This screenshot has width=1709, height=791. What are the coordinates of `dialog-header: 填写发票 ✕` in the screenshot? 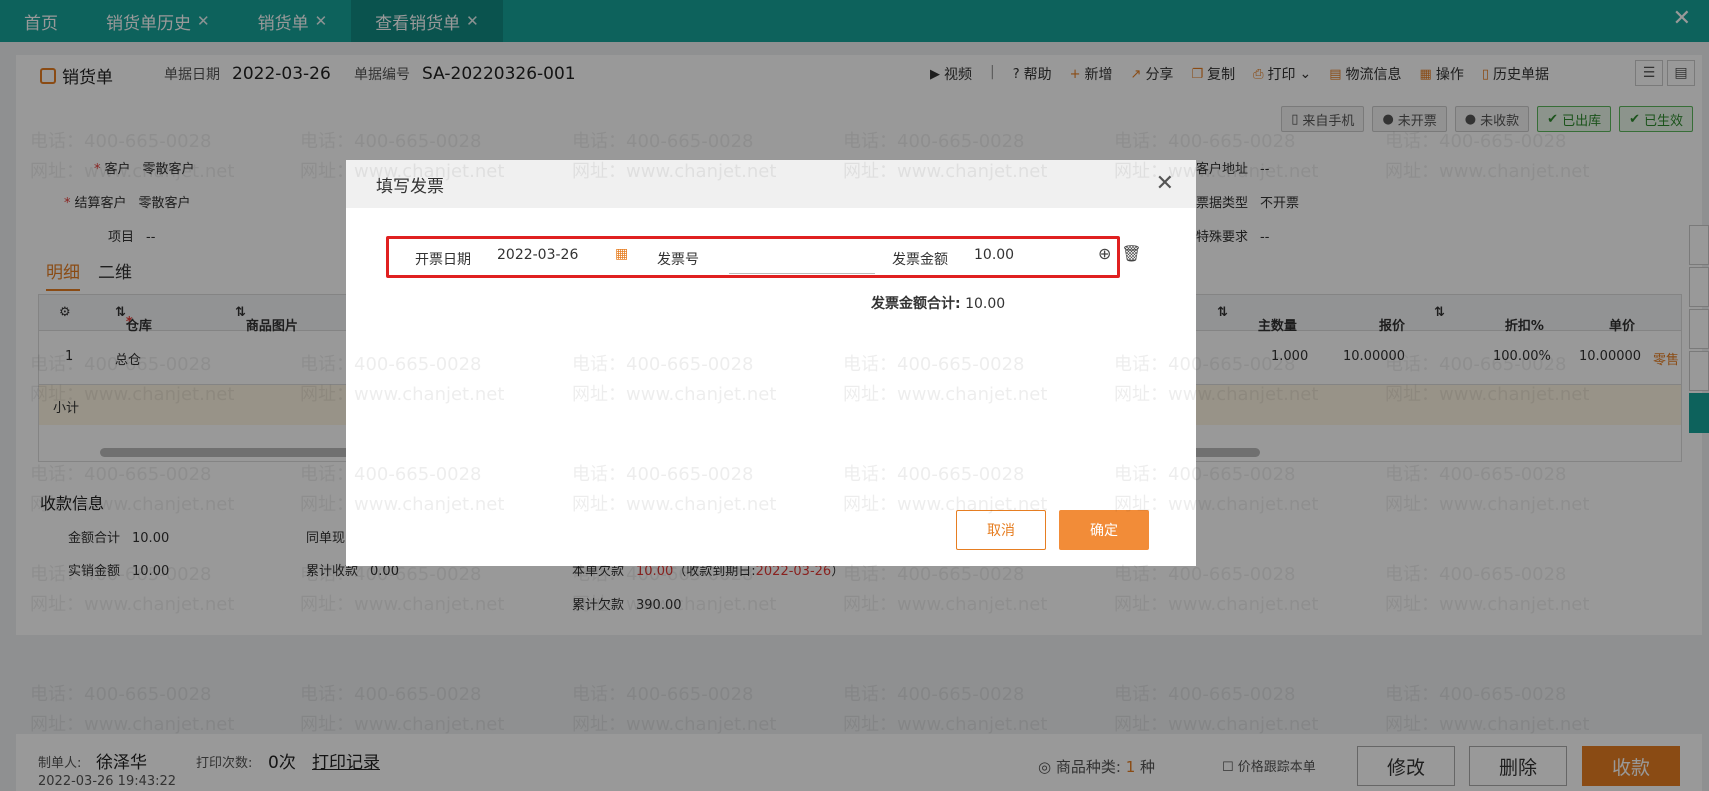 It's located at (771, 184).